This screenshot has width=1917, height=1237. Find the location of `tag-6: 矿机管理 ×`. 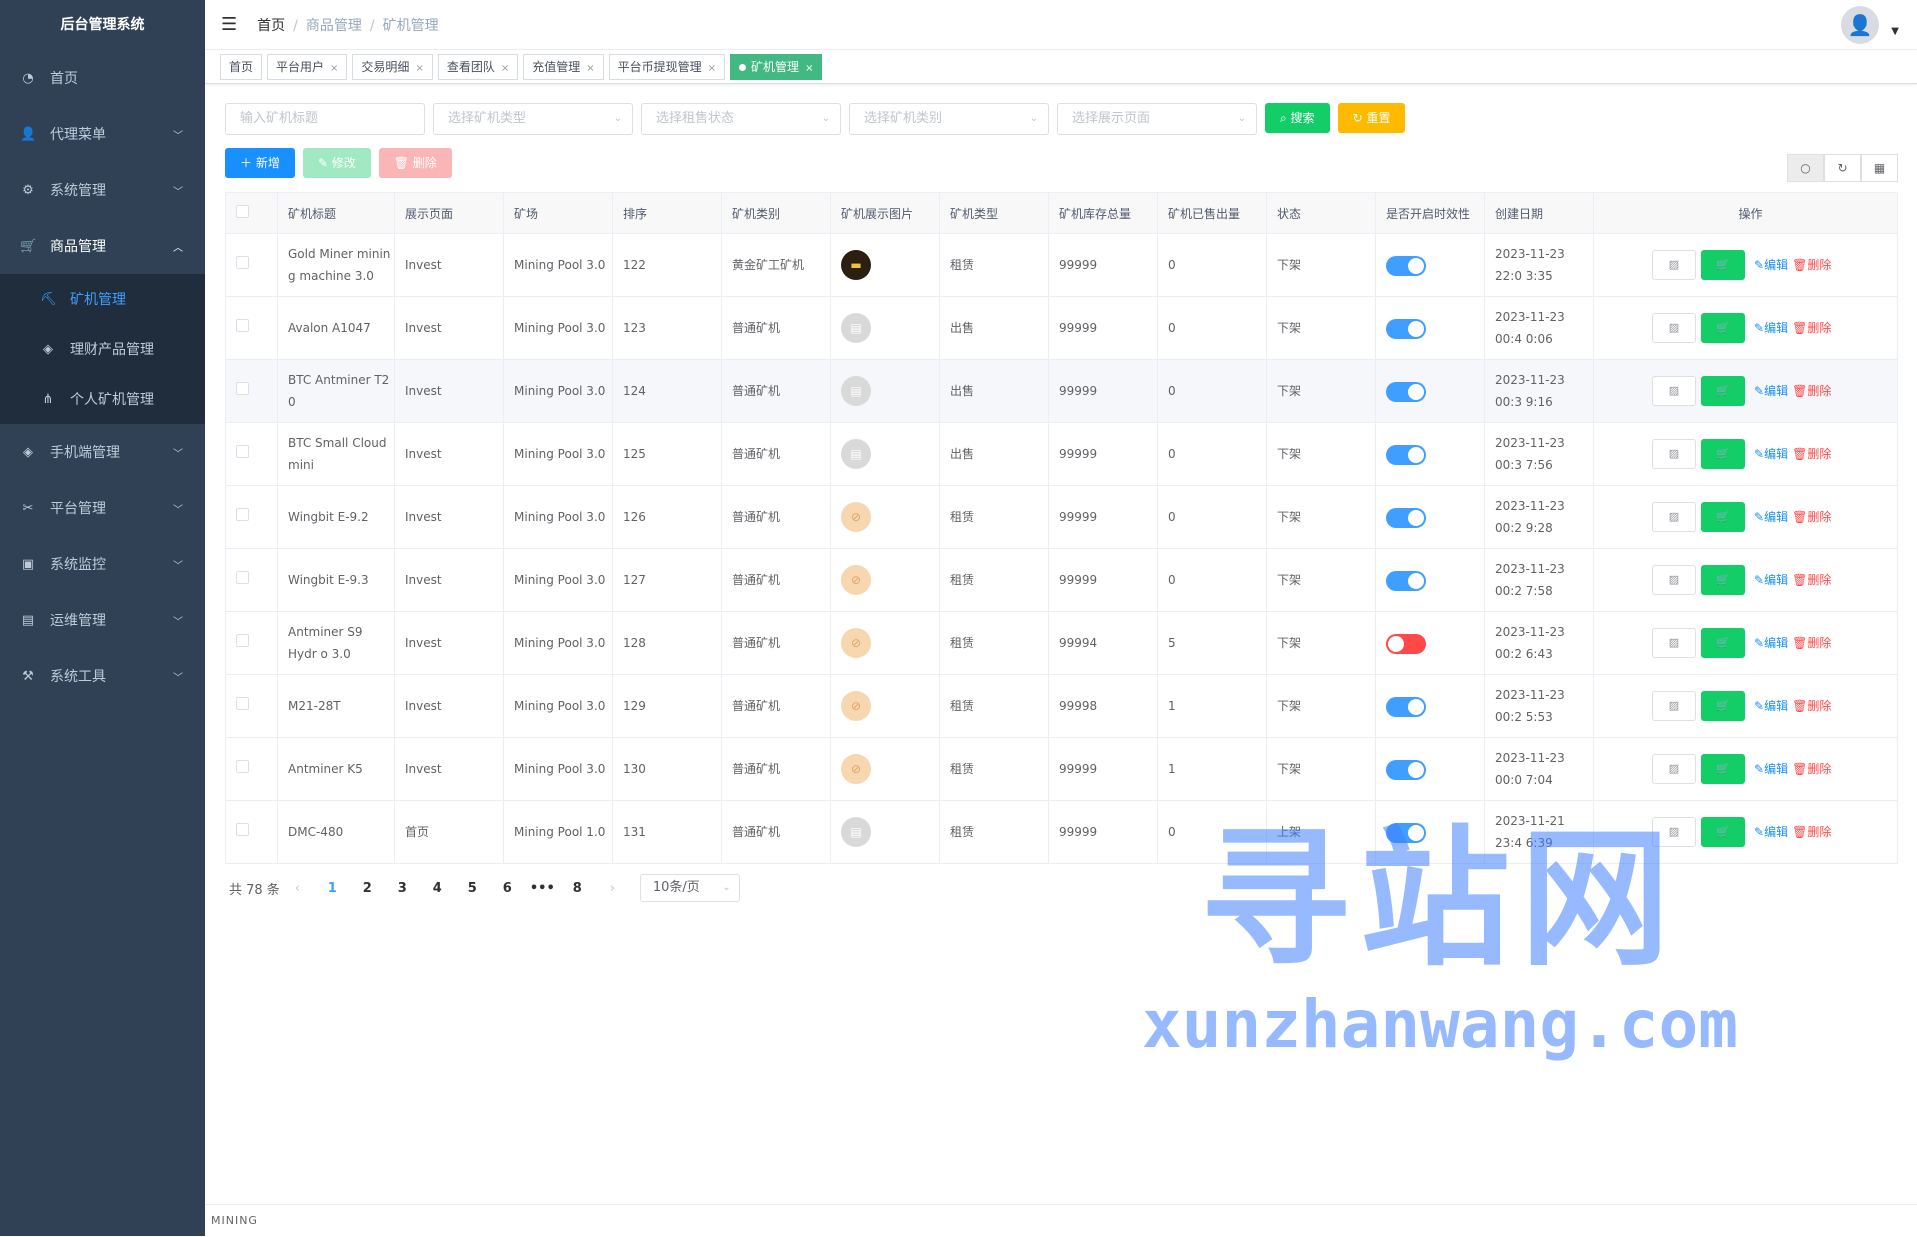

tag-6: 矿机管理 × is located at coordinates (776, 66).